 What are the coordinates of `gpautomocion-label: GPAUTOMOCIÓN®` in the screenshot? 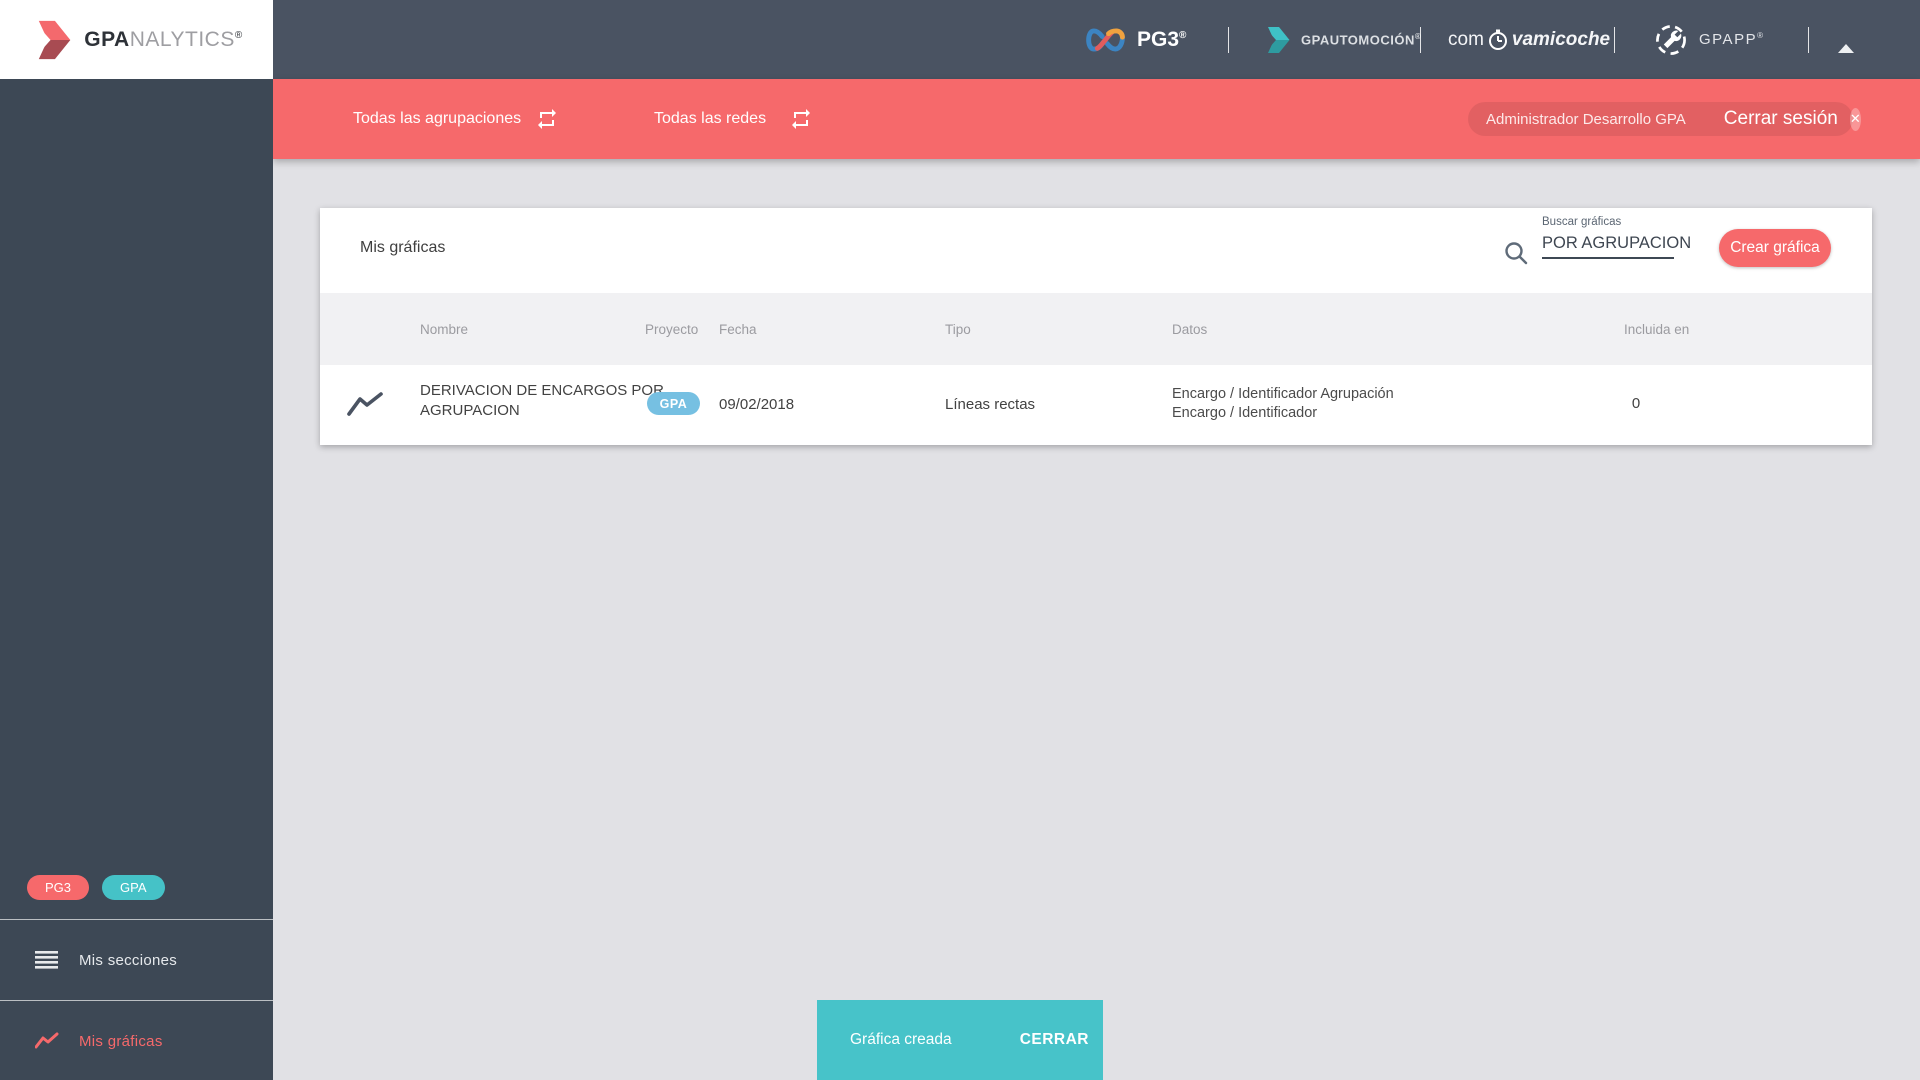 It's located at (1361, 39).